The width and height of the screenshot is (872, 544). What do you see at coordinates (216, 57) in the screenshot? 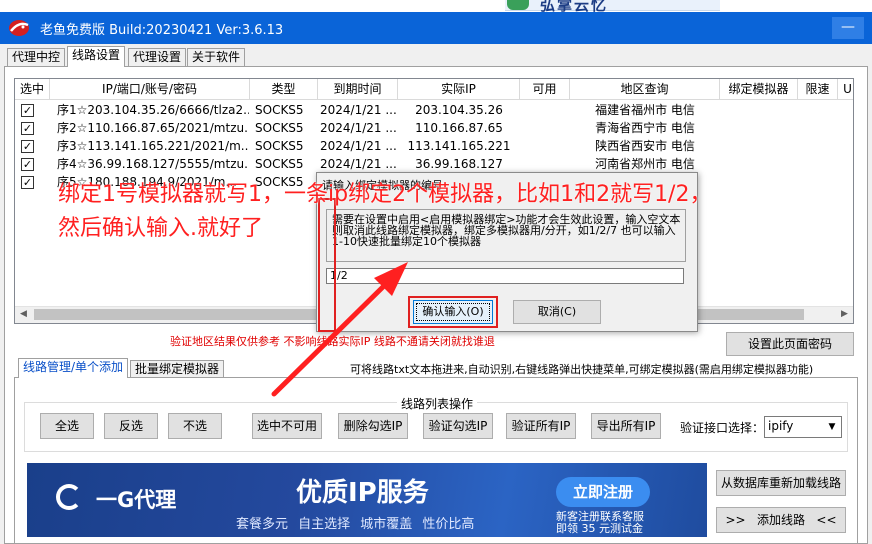
I see `tab-about: 关于软件` at bounding box center [216, 57].